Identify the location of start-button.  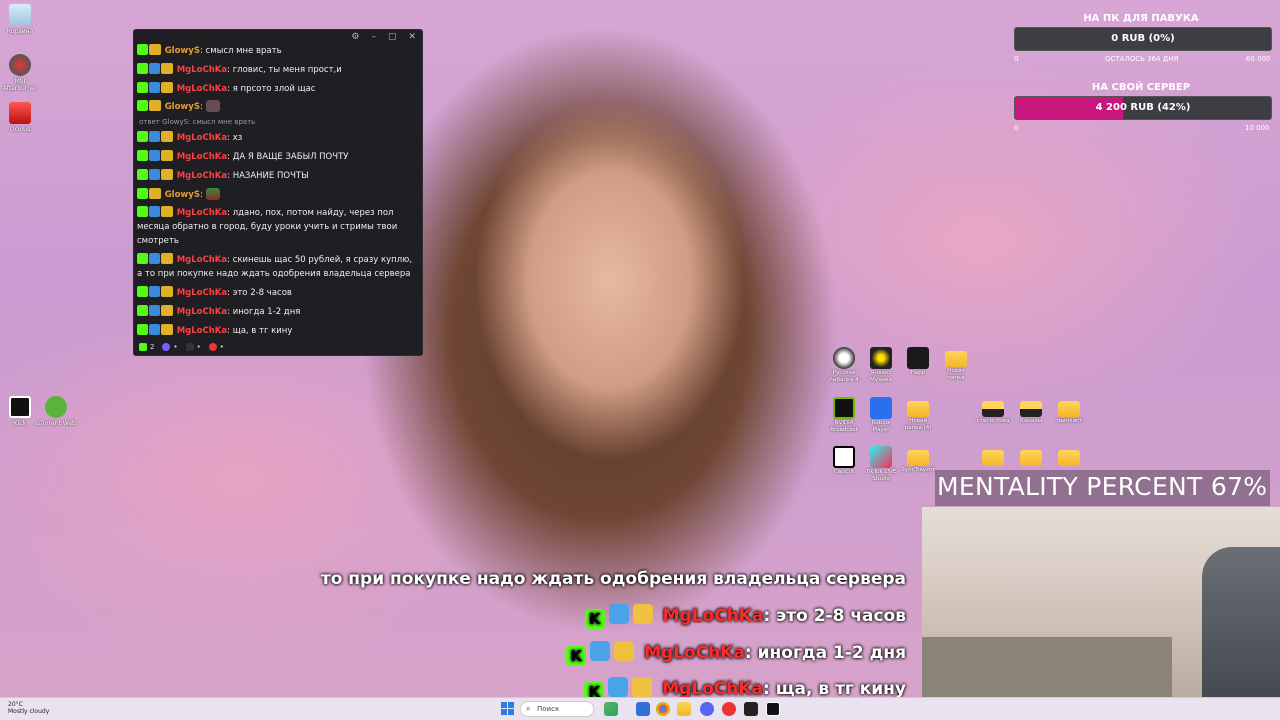
(507, 708).